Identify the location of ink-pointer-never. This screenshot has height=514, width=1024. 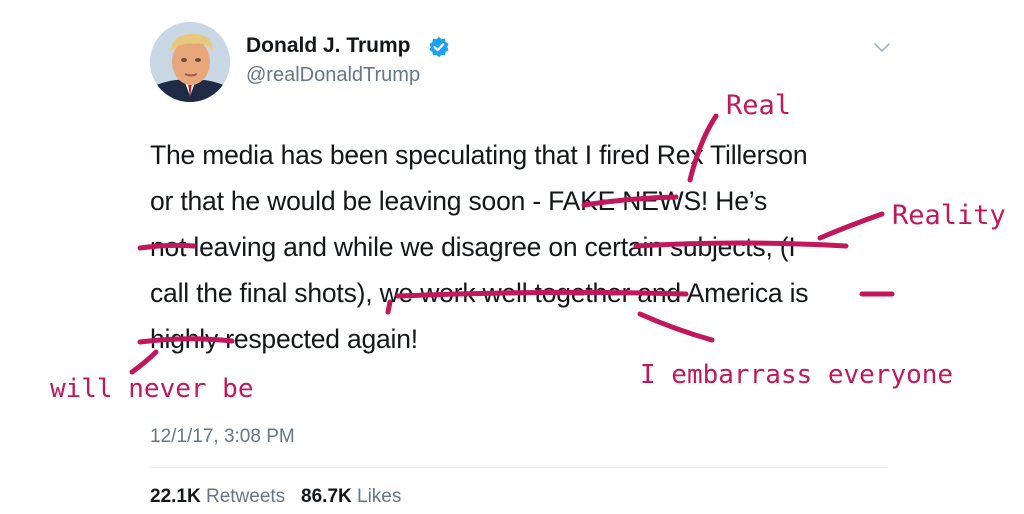
(144, 362).